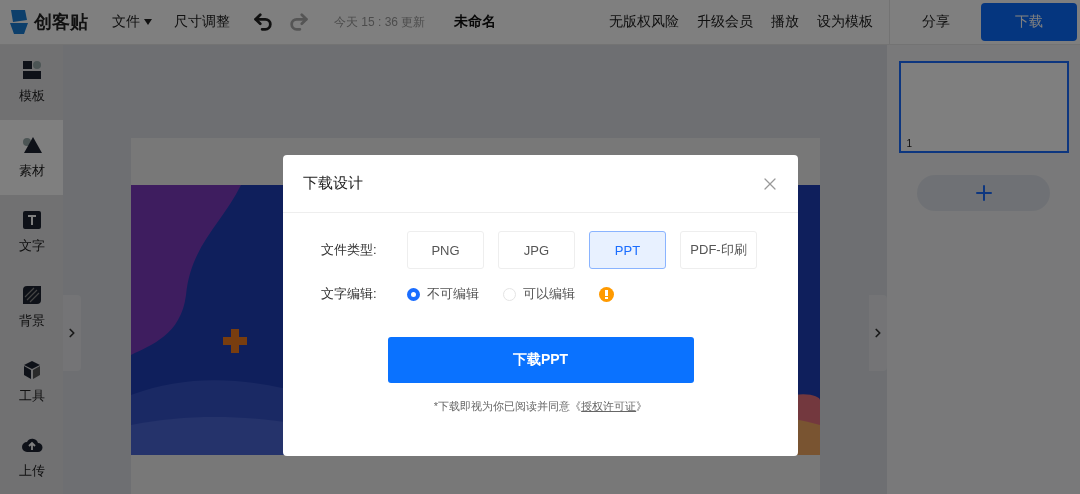 The height and width of the screenshot is (494, 1080). Describe the element at coordinates (453, 294) in the screenshot. I see `radio-label: 不可编辑` at that location.